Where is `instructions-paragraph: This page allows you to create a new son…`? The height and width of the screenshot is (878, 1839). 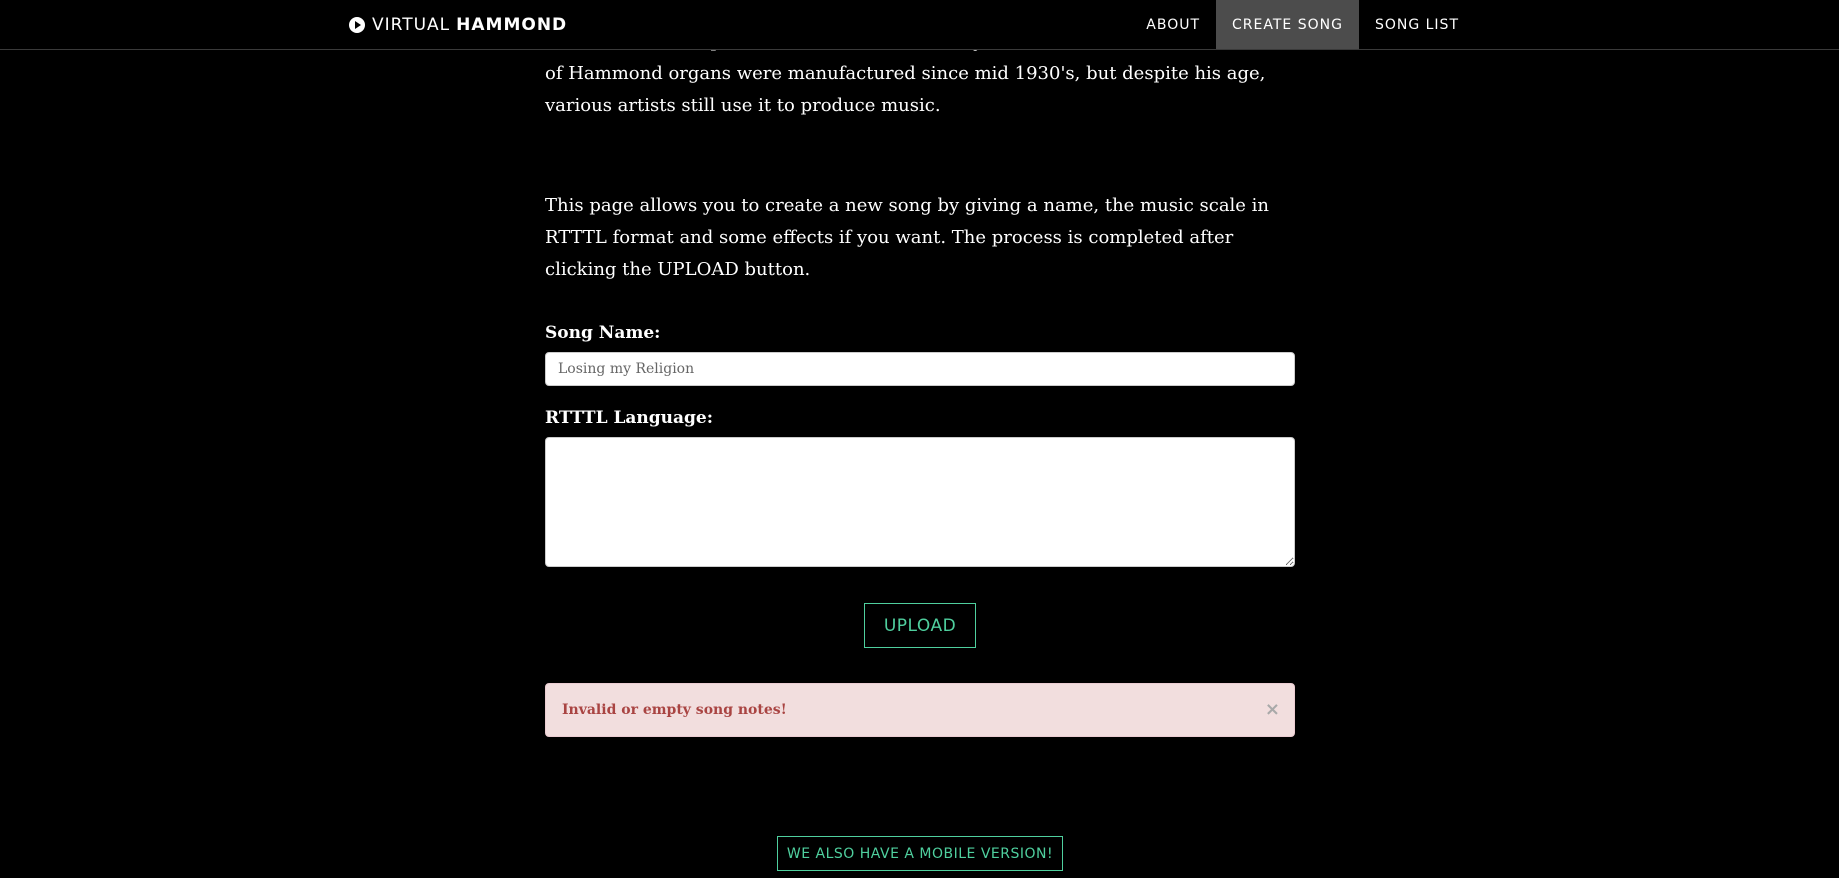
instructions-paragraph: This page allows you to create a new son… is located at coordinates (907, 237).